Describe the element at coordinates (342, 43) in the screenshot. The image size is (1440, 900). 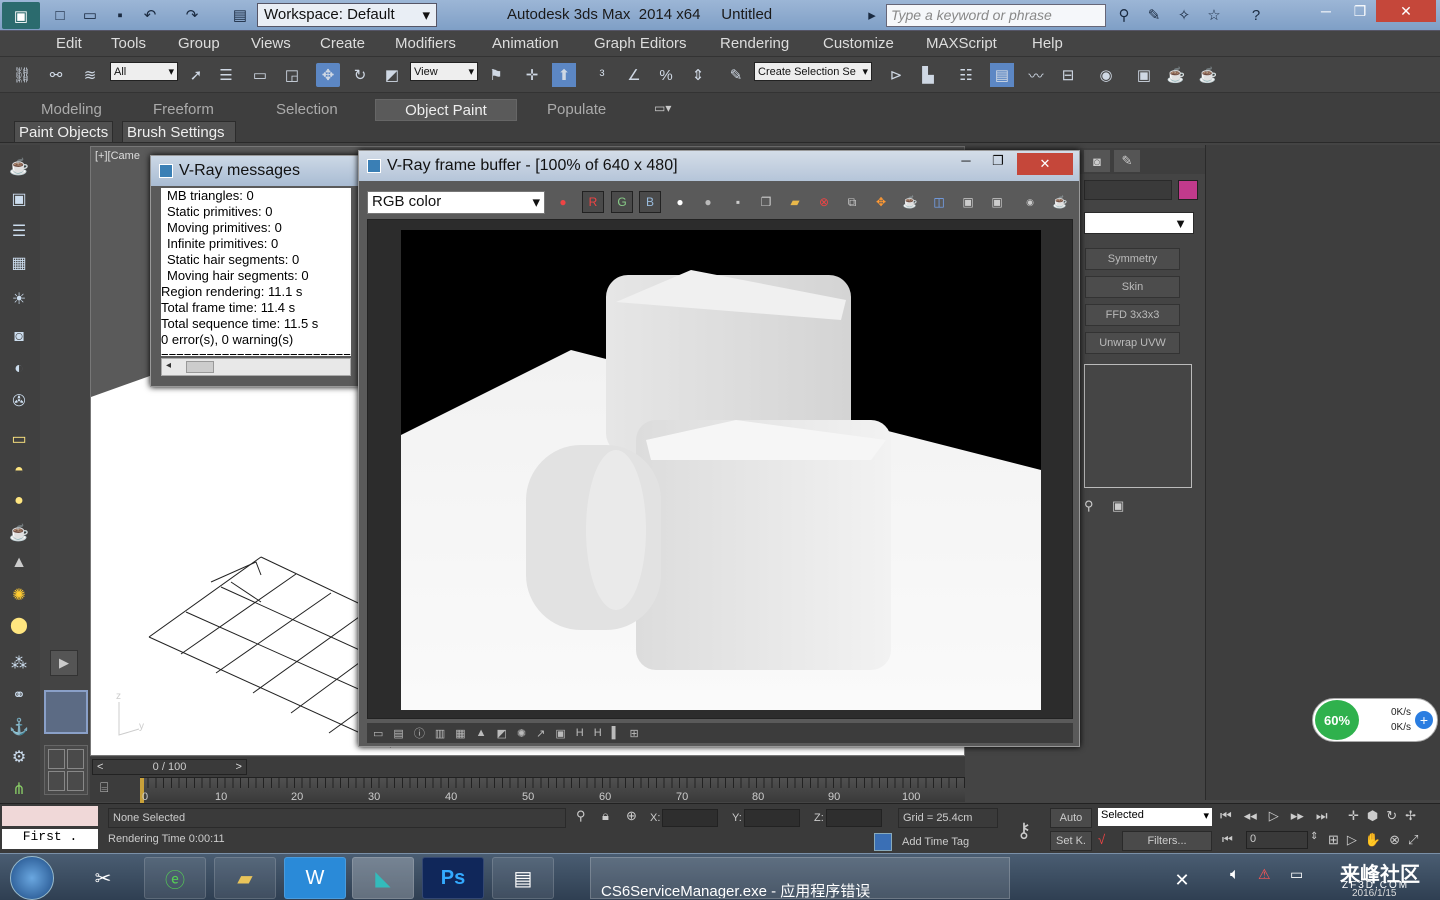
I see `menu-create: Create` at that location.